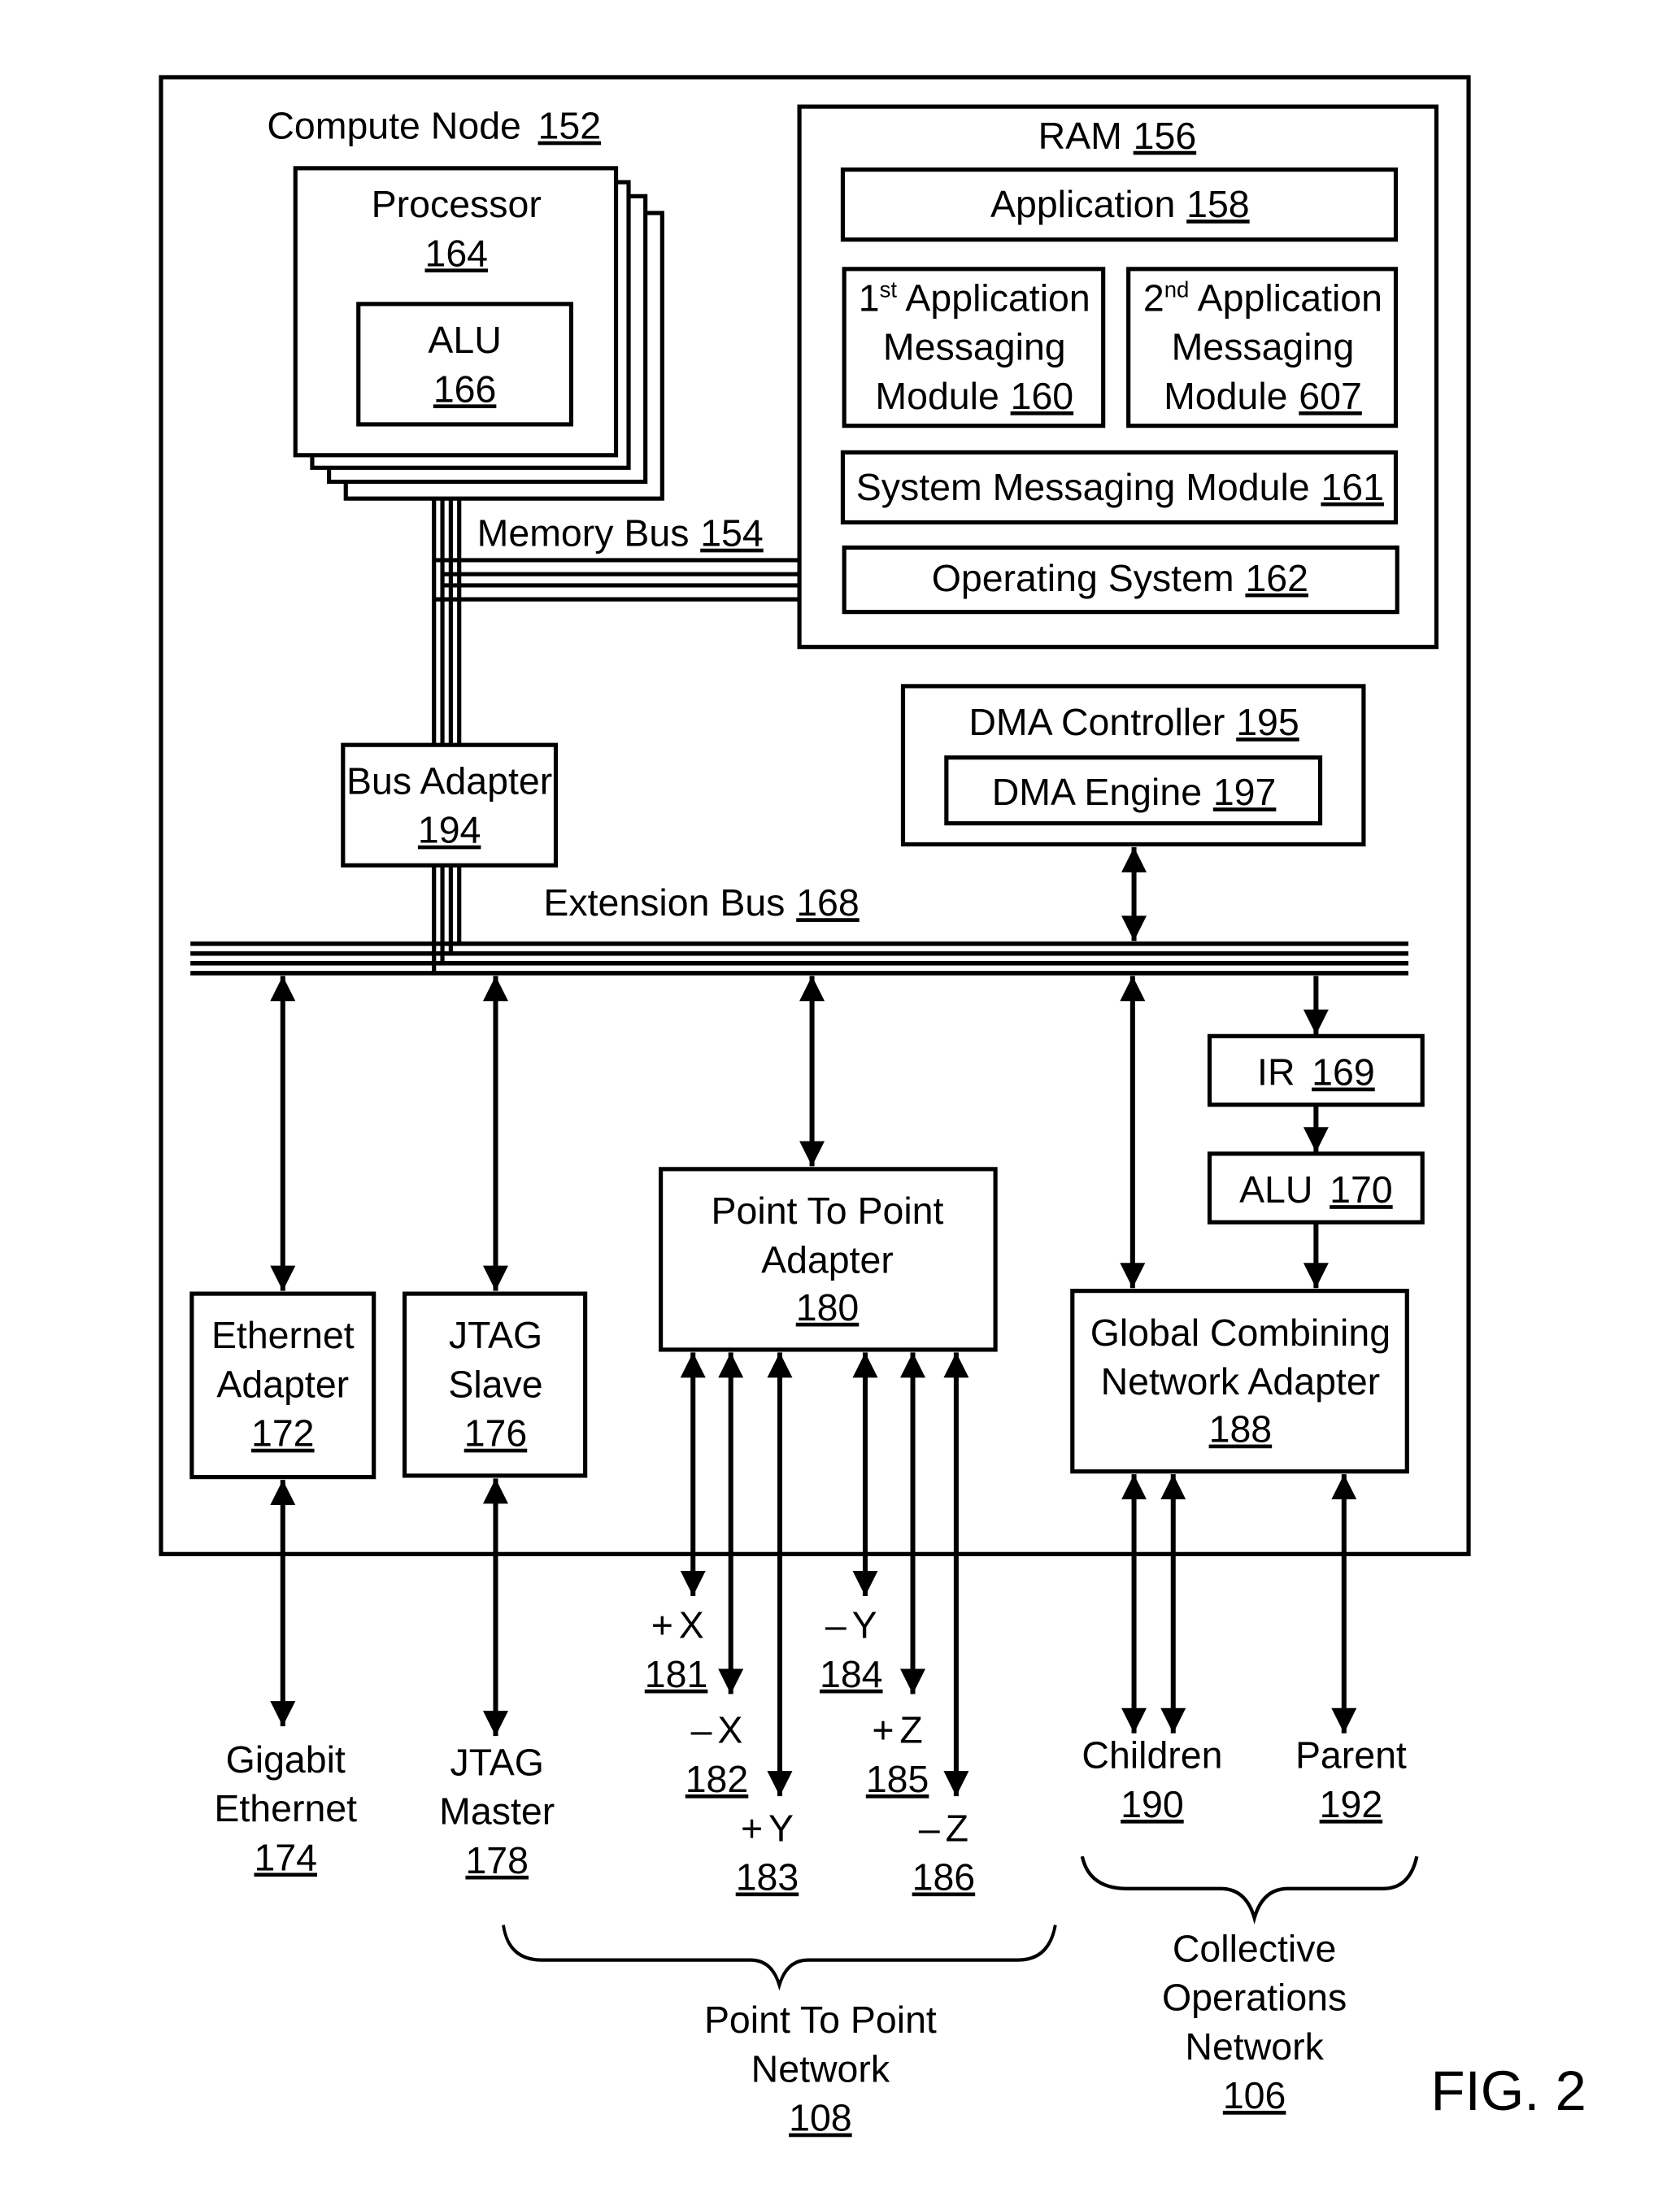 The height and width of the screenshot is (2201, 1680). I want to click on processor-ref: 164, so click(456, 253).